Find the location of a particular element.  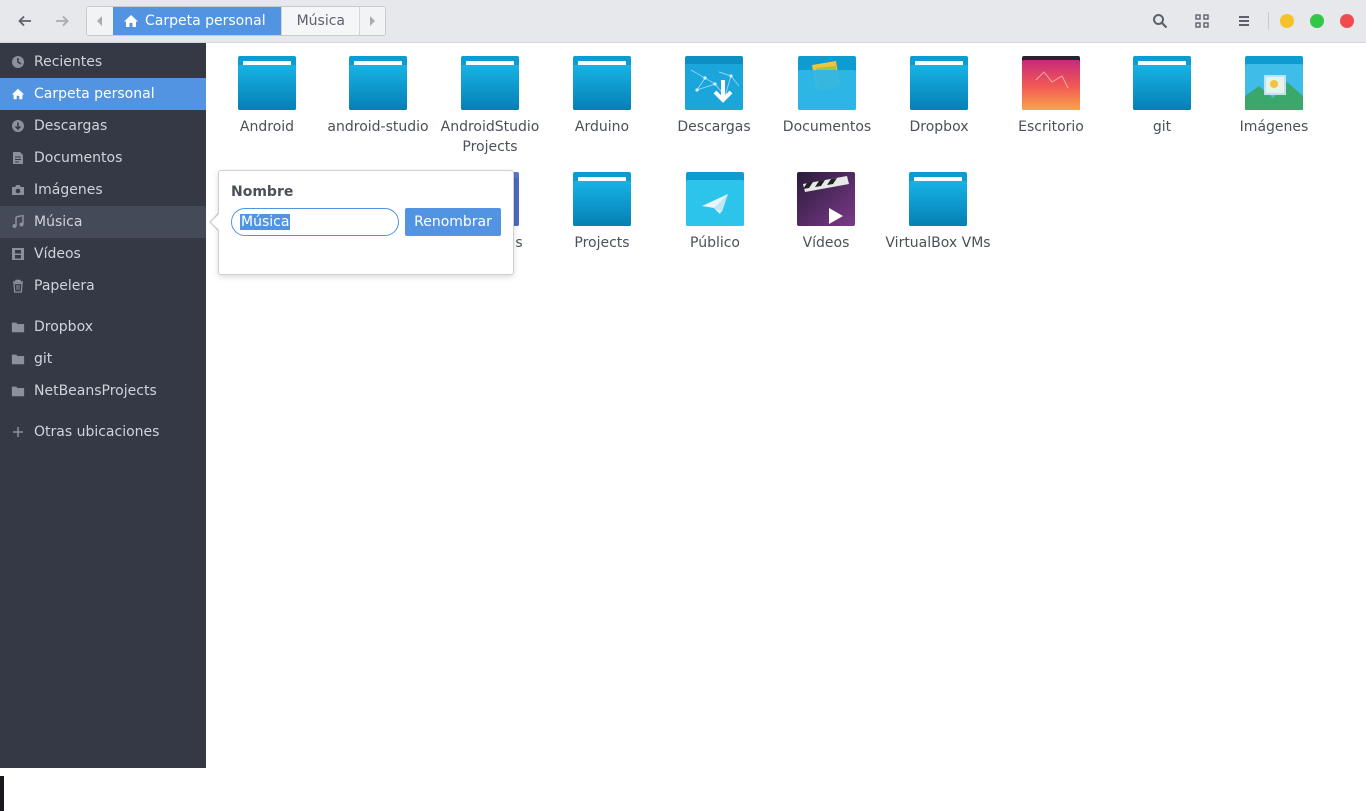

pictures-folder-icon is located at coordinates (1274, 83).